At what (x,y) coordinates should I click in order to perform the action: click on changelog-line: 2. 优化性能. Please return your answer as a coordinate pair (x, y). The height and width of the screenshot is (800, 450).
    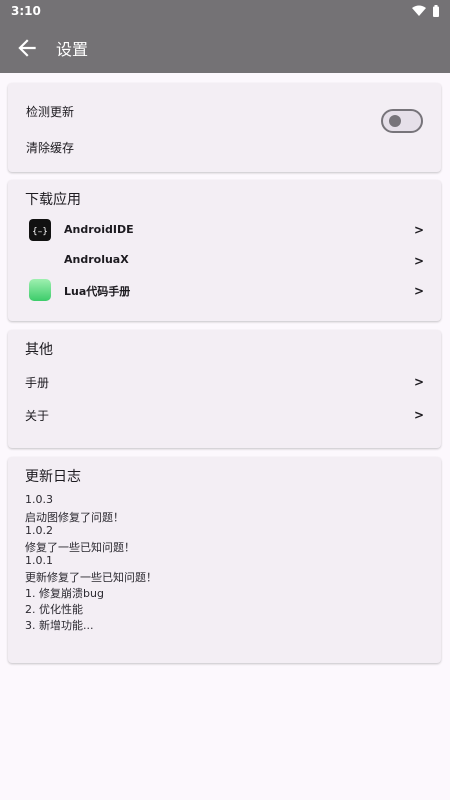
    Looking at the image, I should click on (54, 609).